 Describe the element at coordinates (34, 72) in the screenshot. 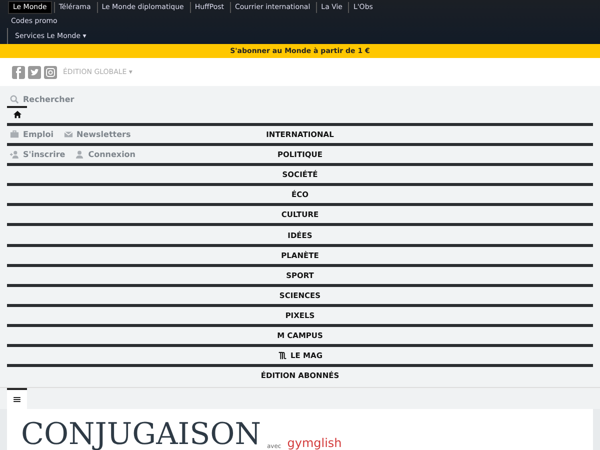

I see `twitter-icon` at that location.